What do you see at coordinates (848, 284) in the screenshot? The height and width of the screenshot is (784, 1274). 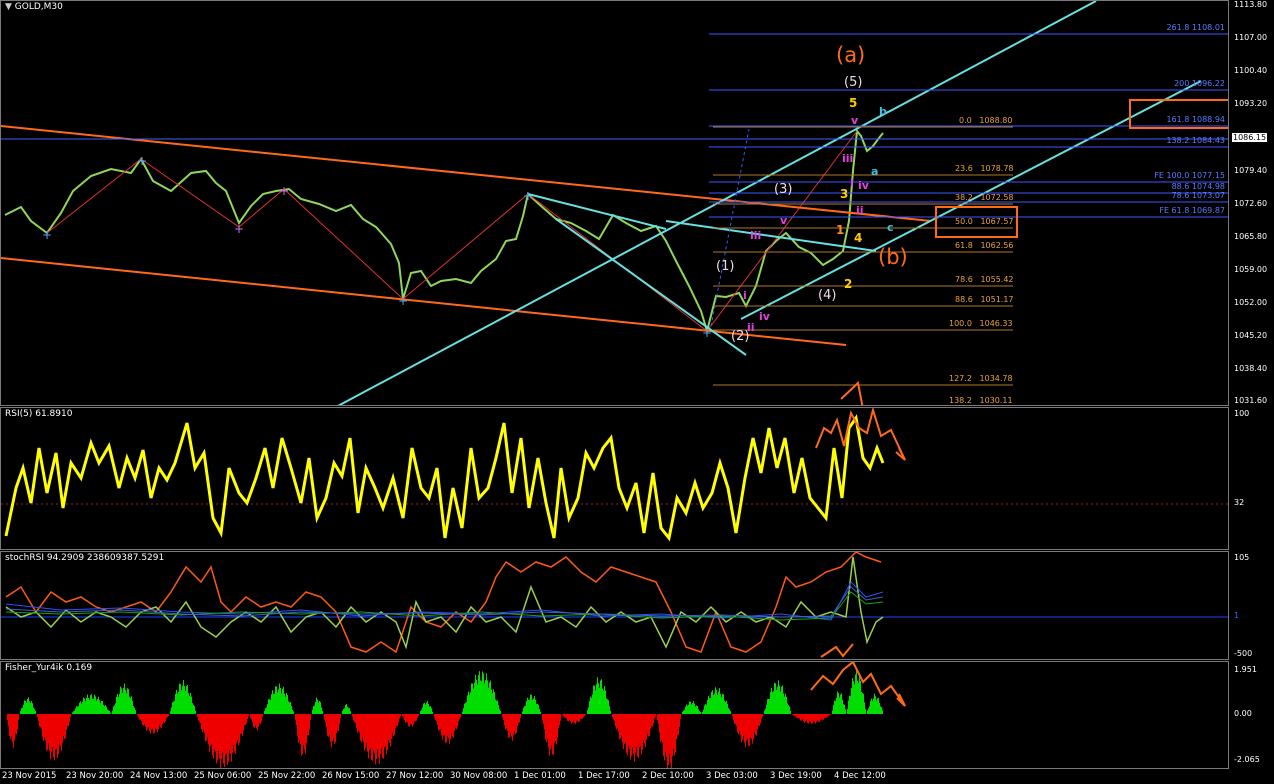 I see `wave-label-2: 2` at bounding box center [848, 284].